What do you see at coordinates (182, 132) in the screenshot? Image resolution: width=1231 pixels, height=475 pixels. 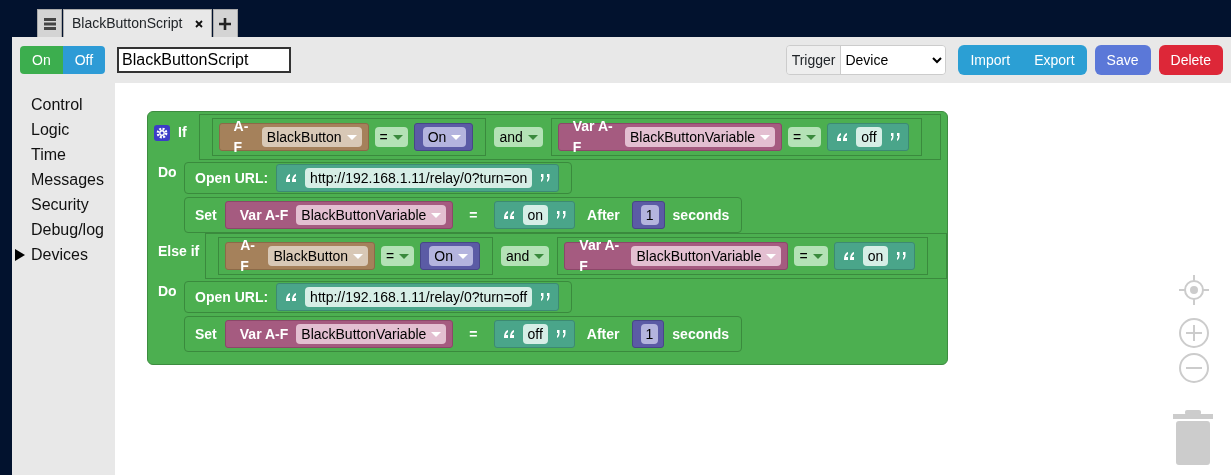 I see `block-keyword: If` at bounding box center [182, 132].